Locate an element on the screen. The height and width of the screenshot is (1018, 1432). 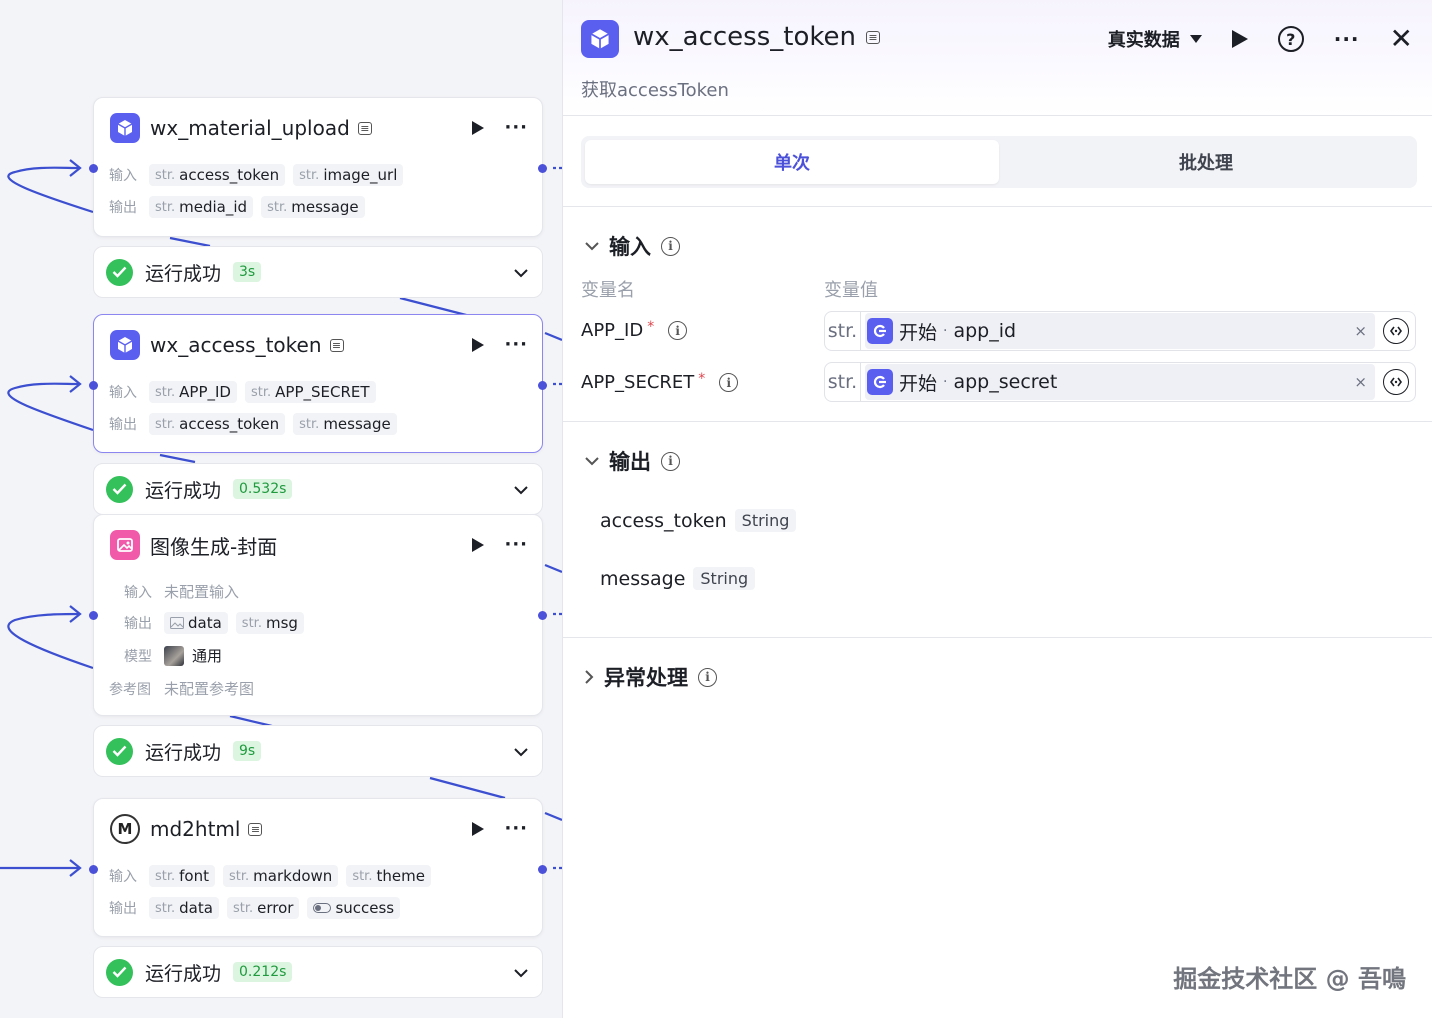
node-inputs: 输入 str. font str. markdown str. theme is located at coordinates (270, 876).